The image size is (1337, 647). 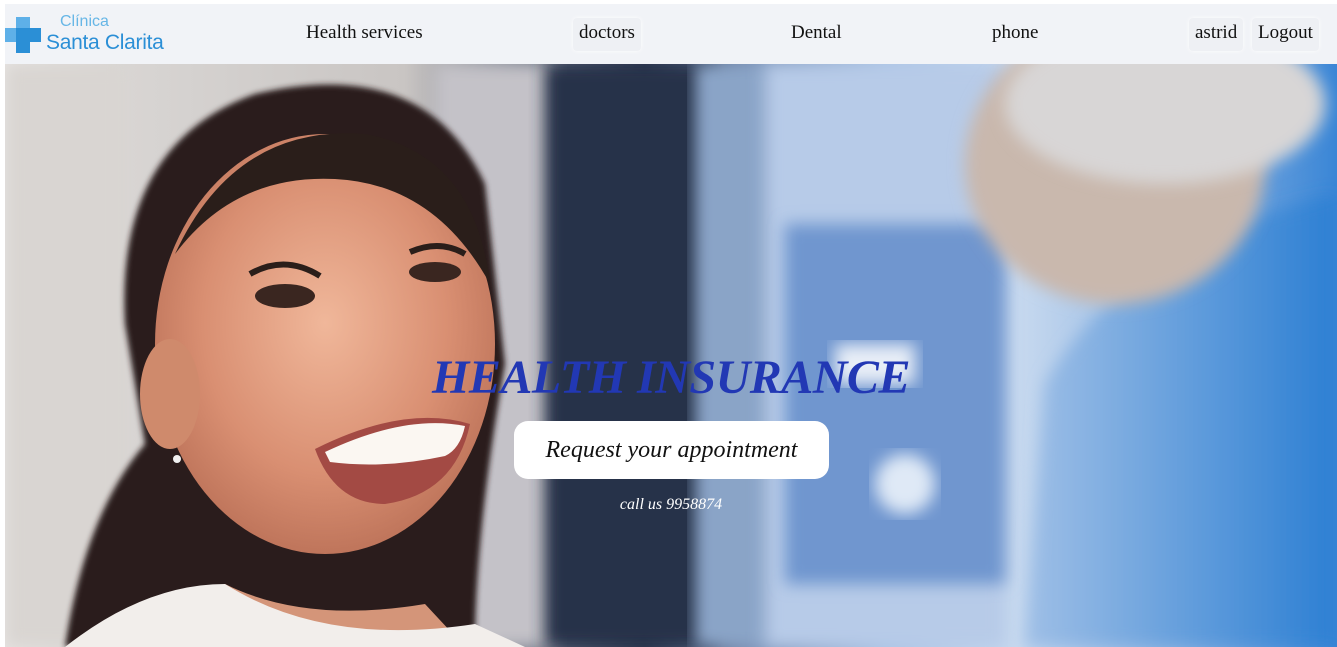 What do you see at coordinates (84, 21) in the screenshot?
I see `logo-text-clinica: Clínica` at bounding box center [84, 21].